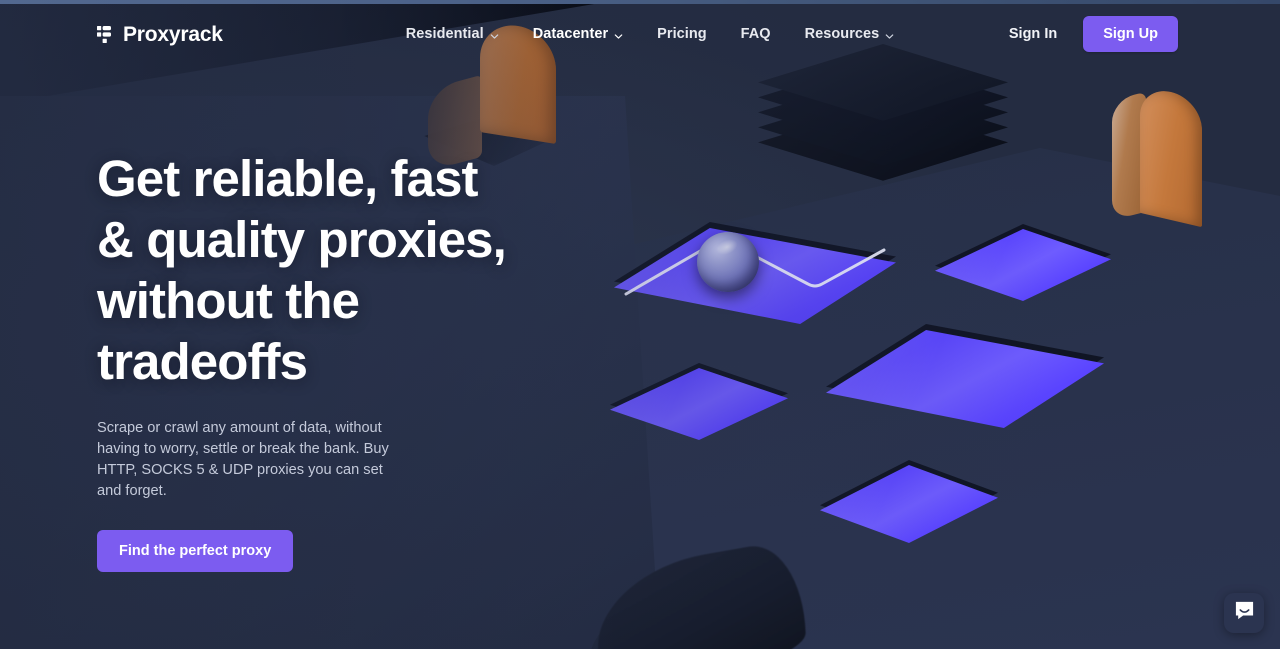 This screenshot has width=1280, height=649. What do you see at coordinates (444, 34) in the screenshot?
I see `nav-item-label: Residential` at bounding box center [444, 34].